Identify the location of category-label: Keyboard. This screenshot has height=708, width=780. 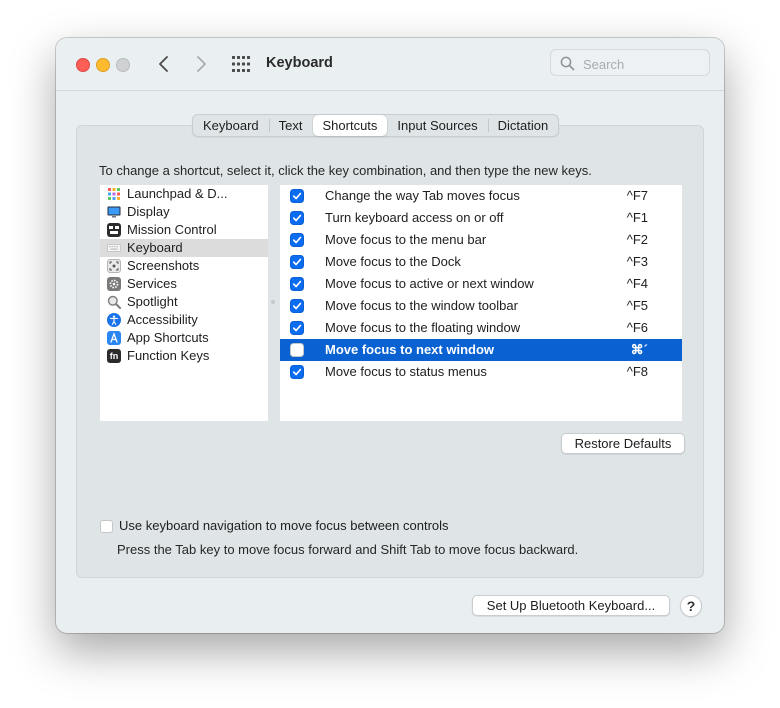
(155, 247).